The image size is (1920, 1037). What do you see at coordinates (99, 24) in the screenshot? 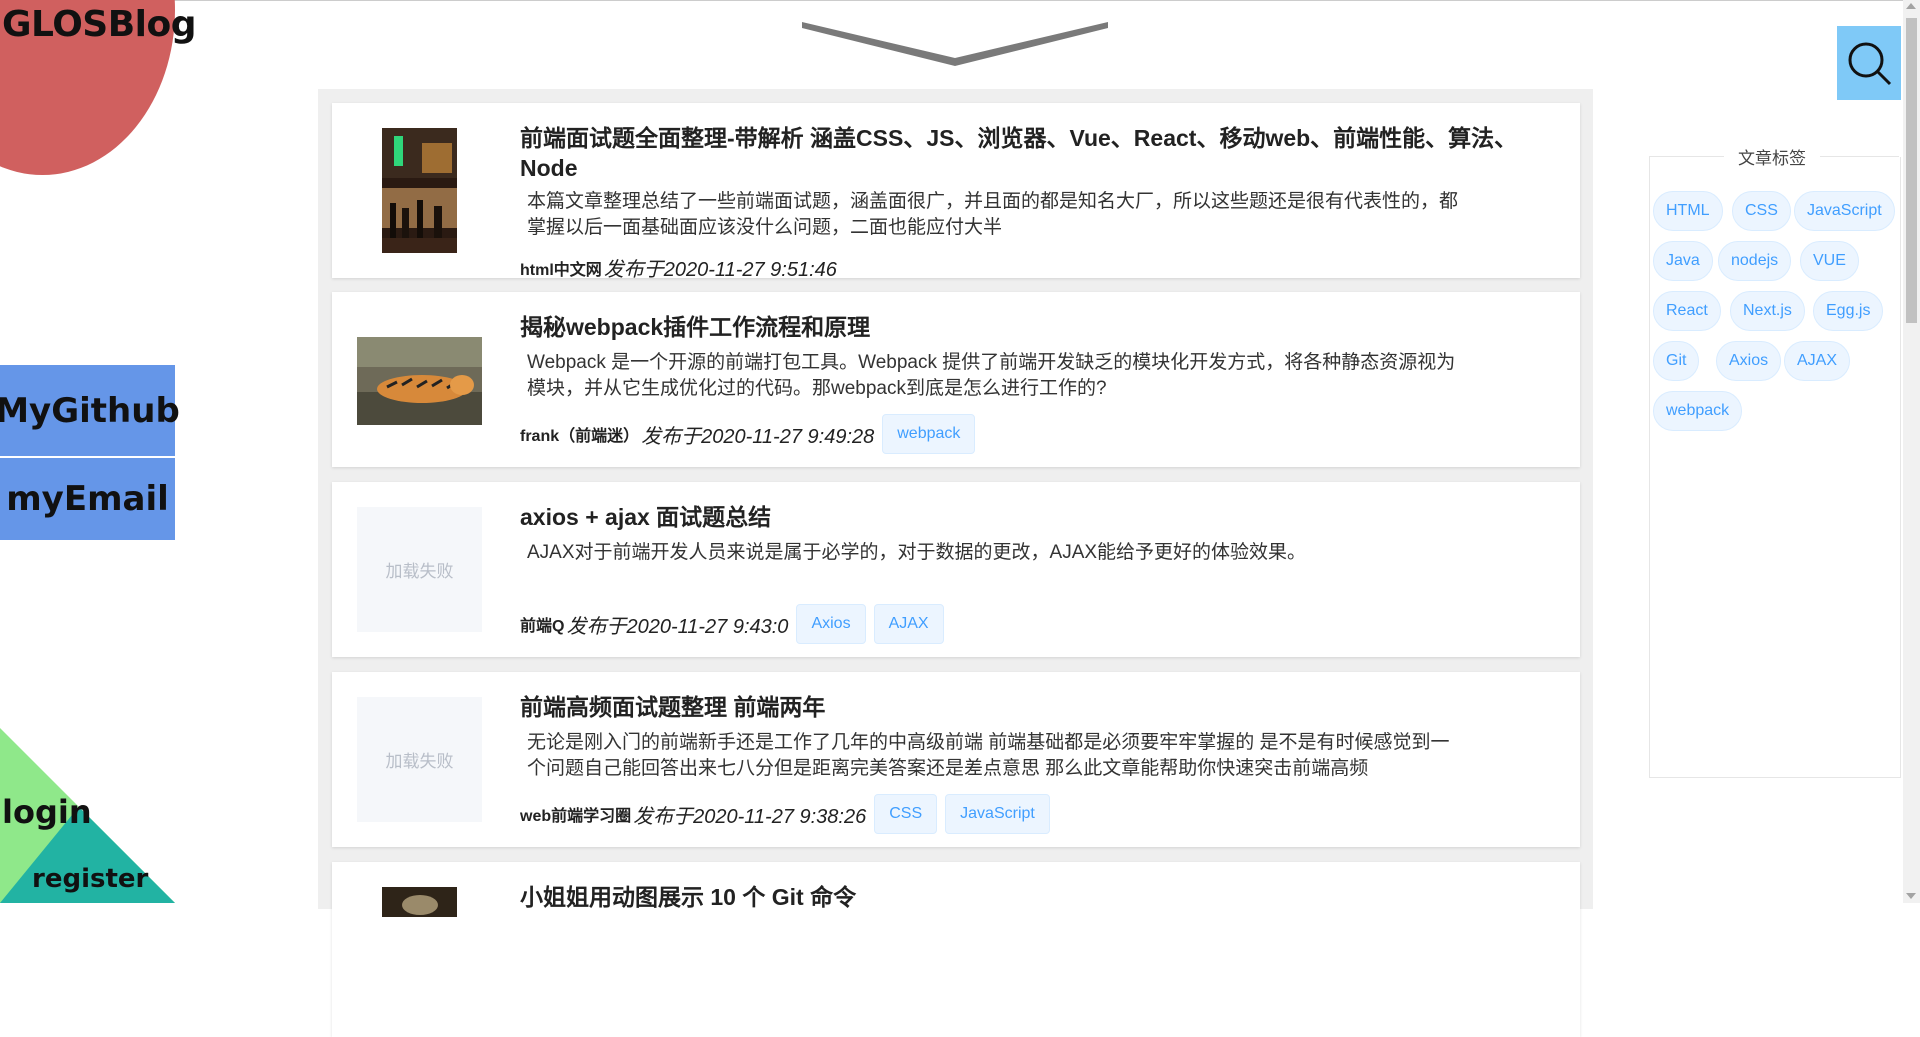
I see `brand-logo: GLOSBlog` at bounding box center [99, 24].